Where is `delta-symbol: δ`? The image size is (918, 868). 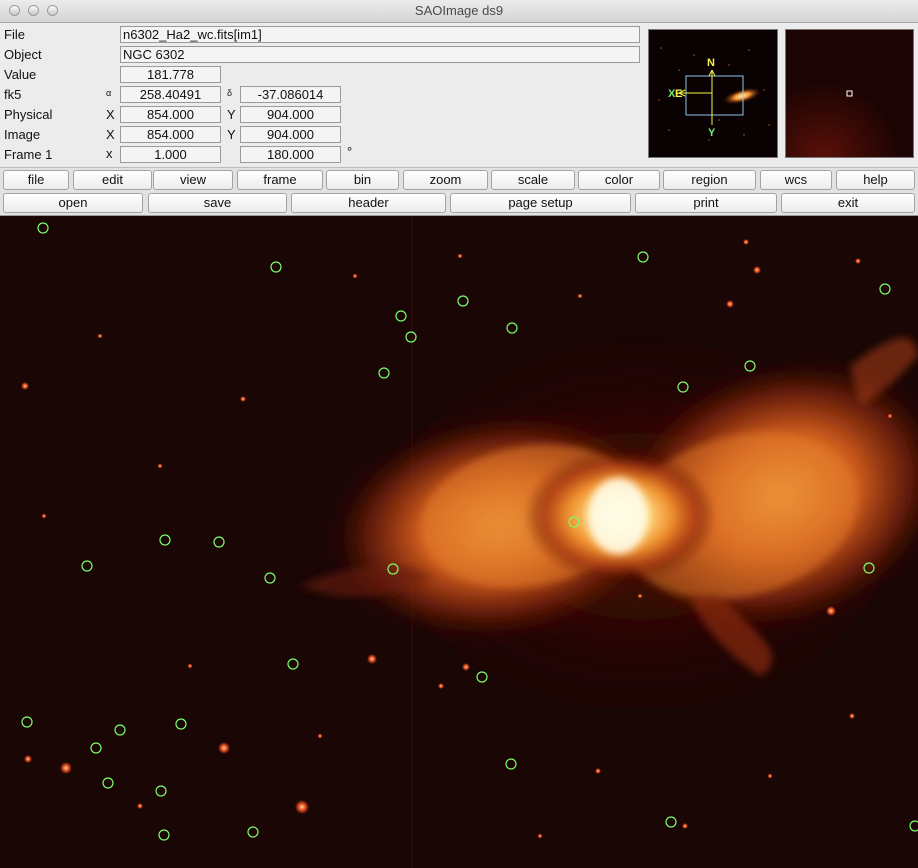
delta-symbol: δ is located at coordinates (230, 93).